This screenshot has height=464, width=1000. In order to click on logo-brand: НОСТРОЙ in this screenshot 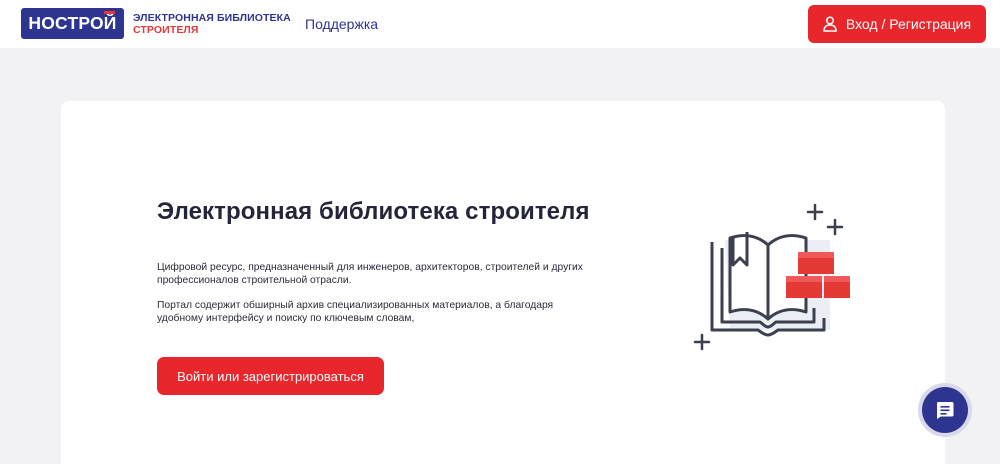, I will do `click(72, 23)`.